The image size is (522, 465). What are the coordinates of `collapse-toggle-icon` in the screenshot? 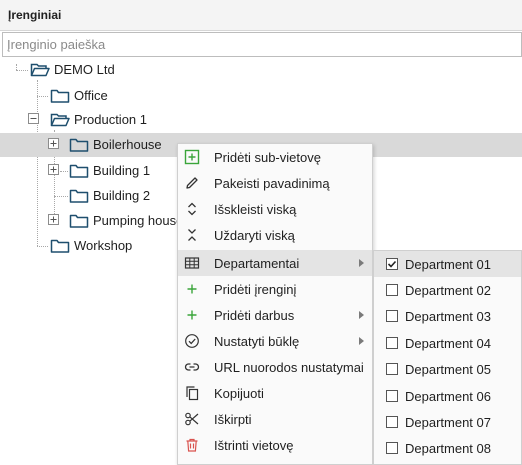 It's located at (33, 118).